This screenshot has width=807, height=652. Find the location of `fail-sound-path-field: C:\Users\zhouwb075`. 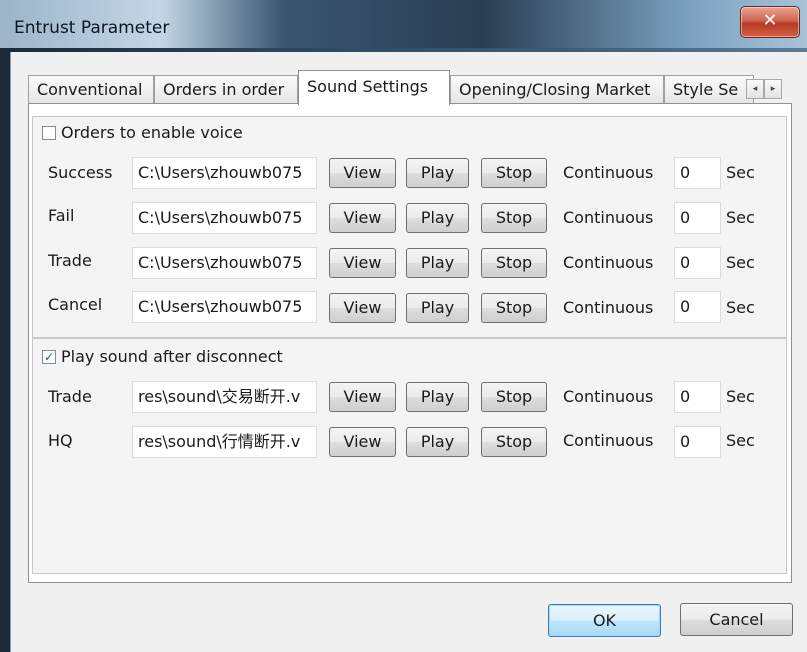

fail-sound-path-field: C:\Users\zhouwb075 is located at coordinates (224, 218).